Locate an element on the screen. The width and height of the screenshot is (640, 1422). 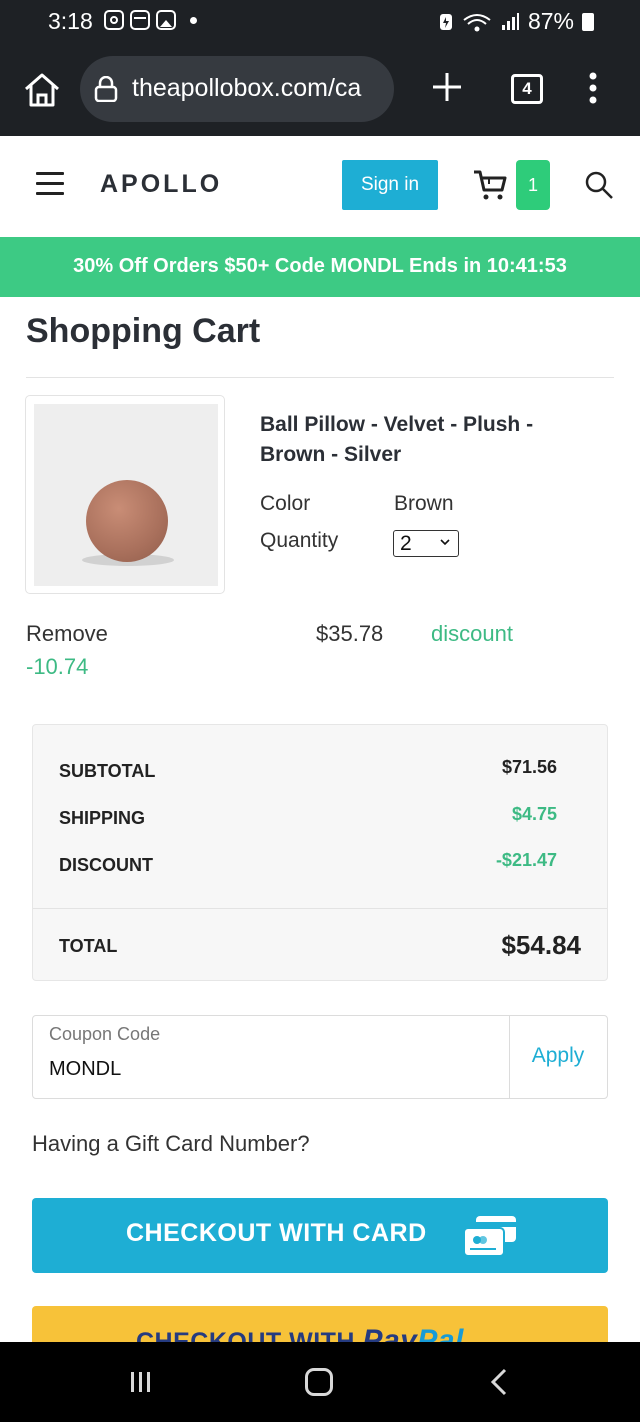
sign-in-button: Sign in is located at coordinates (390, 185).